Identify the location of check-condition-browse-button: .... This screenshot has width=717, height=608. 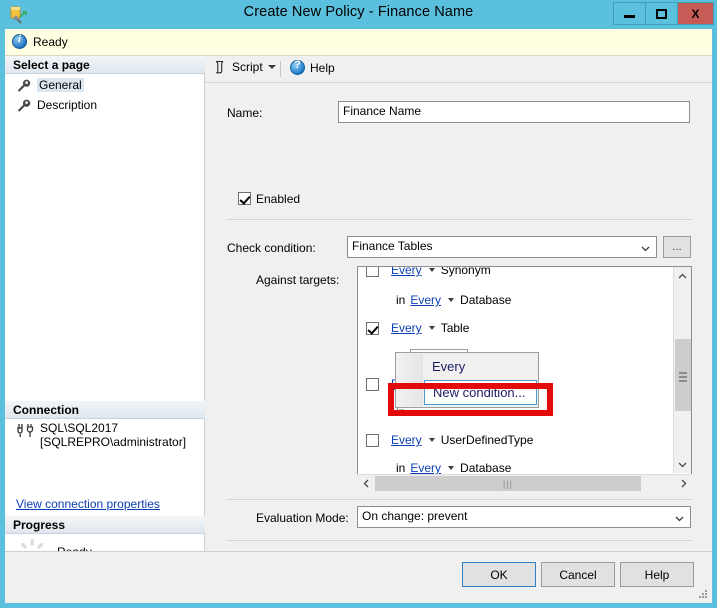
(677, 247).